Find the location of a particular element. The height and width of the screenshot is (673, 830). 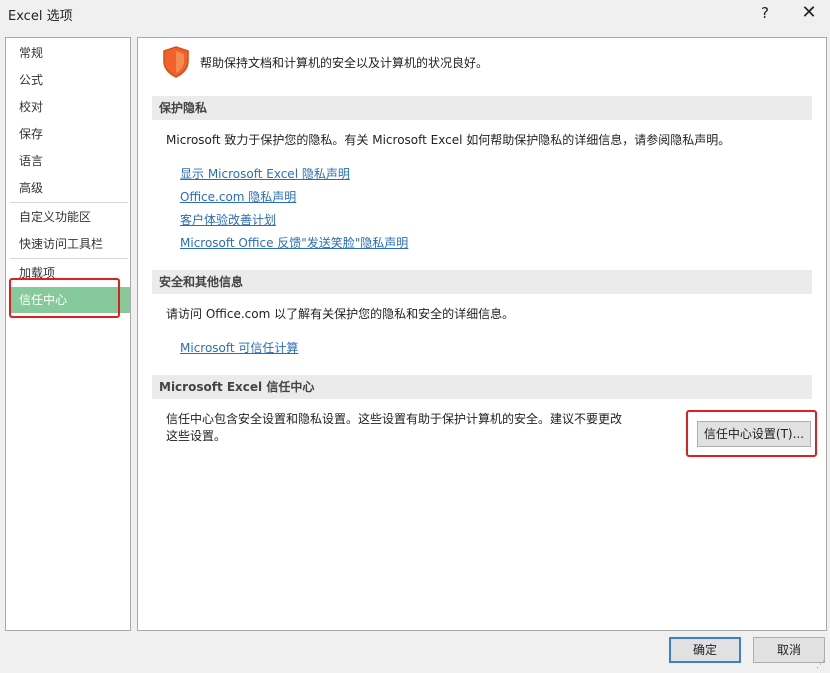

intro-text: 帮助保持文档和计算机的安全以及计算机的状况良好。 is located at coordinates (344, 62).